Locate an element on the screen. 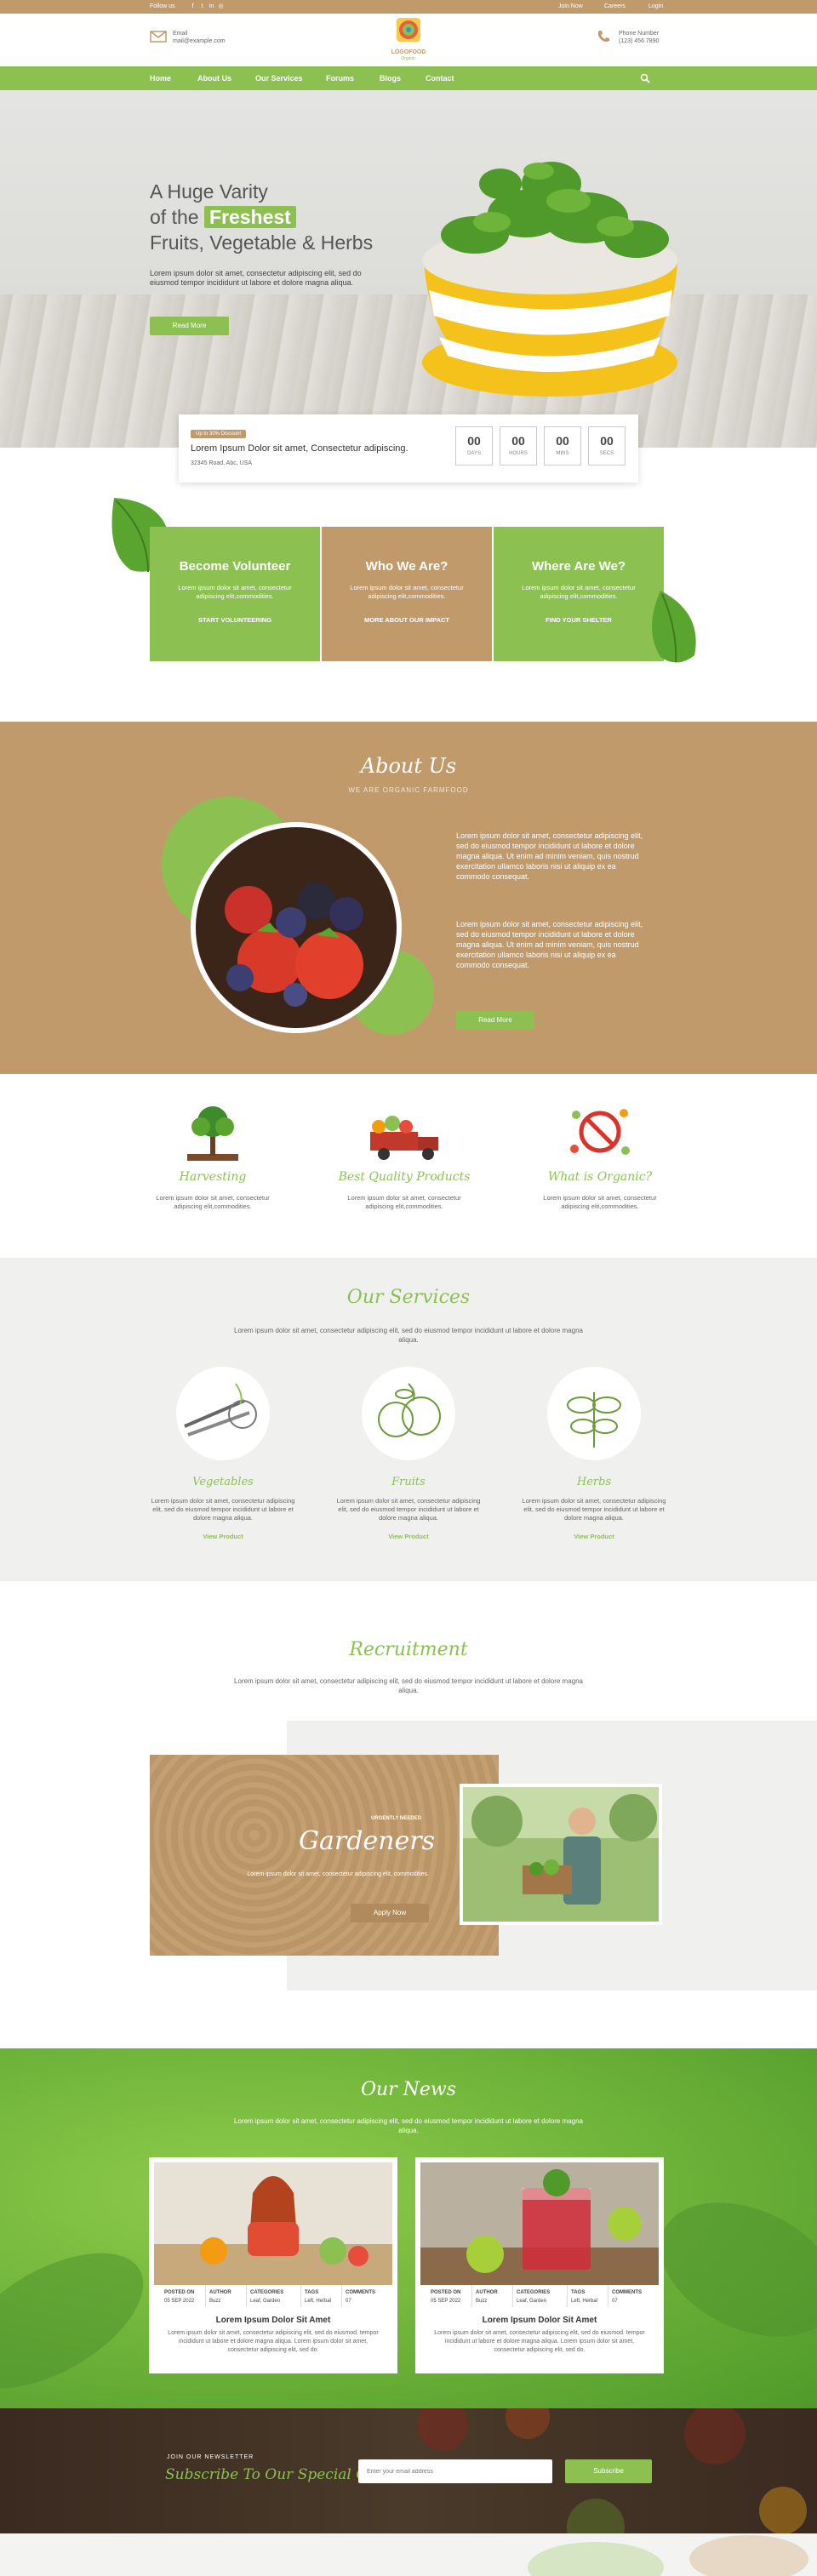 Image resolution: width=817 pixels, height=2576 pixels. fruits-illustration is located at coordinates (408, 1413).